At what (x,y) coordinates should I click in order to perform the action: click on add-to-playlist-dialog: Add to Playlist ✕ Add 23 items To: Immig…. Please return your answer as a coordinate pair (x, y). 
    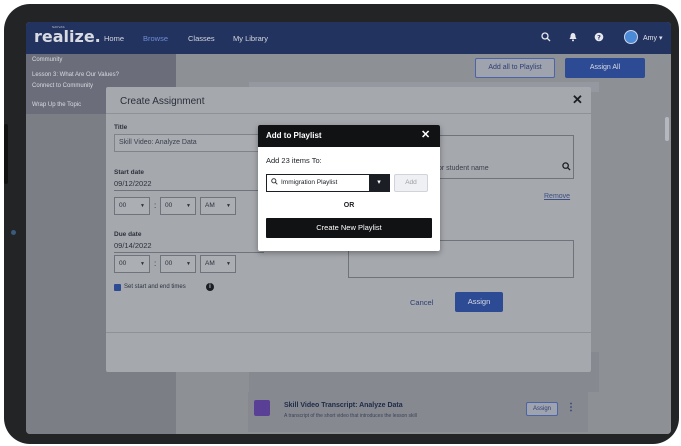
    Looking at the image, I should click on (349, 188).